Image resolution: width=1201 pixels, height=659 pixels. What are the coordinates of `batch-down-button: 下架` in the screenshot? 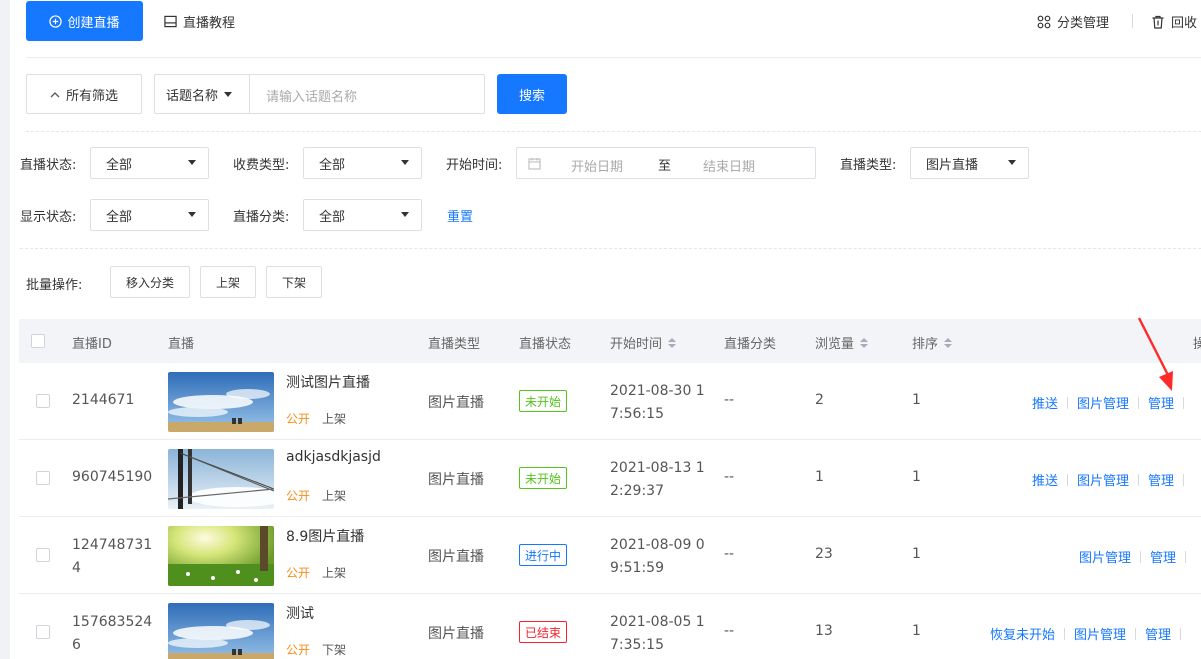 It's located at (294, 282).